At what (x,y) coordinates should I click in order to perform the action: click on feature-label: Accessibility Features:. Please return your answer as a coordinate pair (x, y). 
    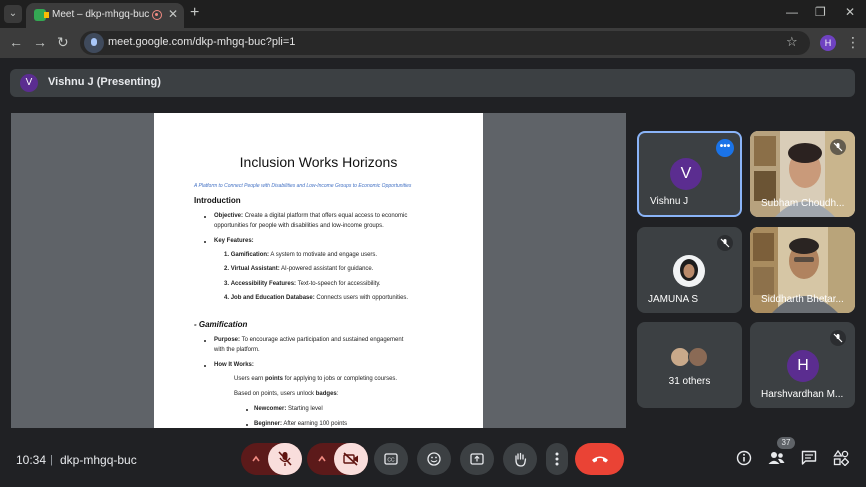
    Looking at the image, I should click on (263, 284).